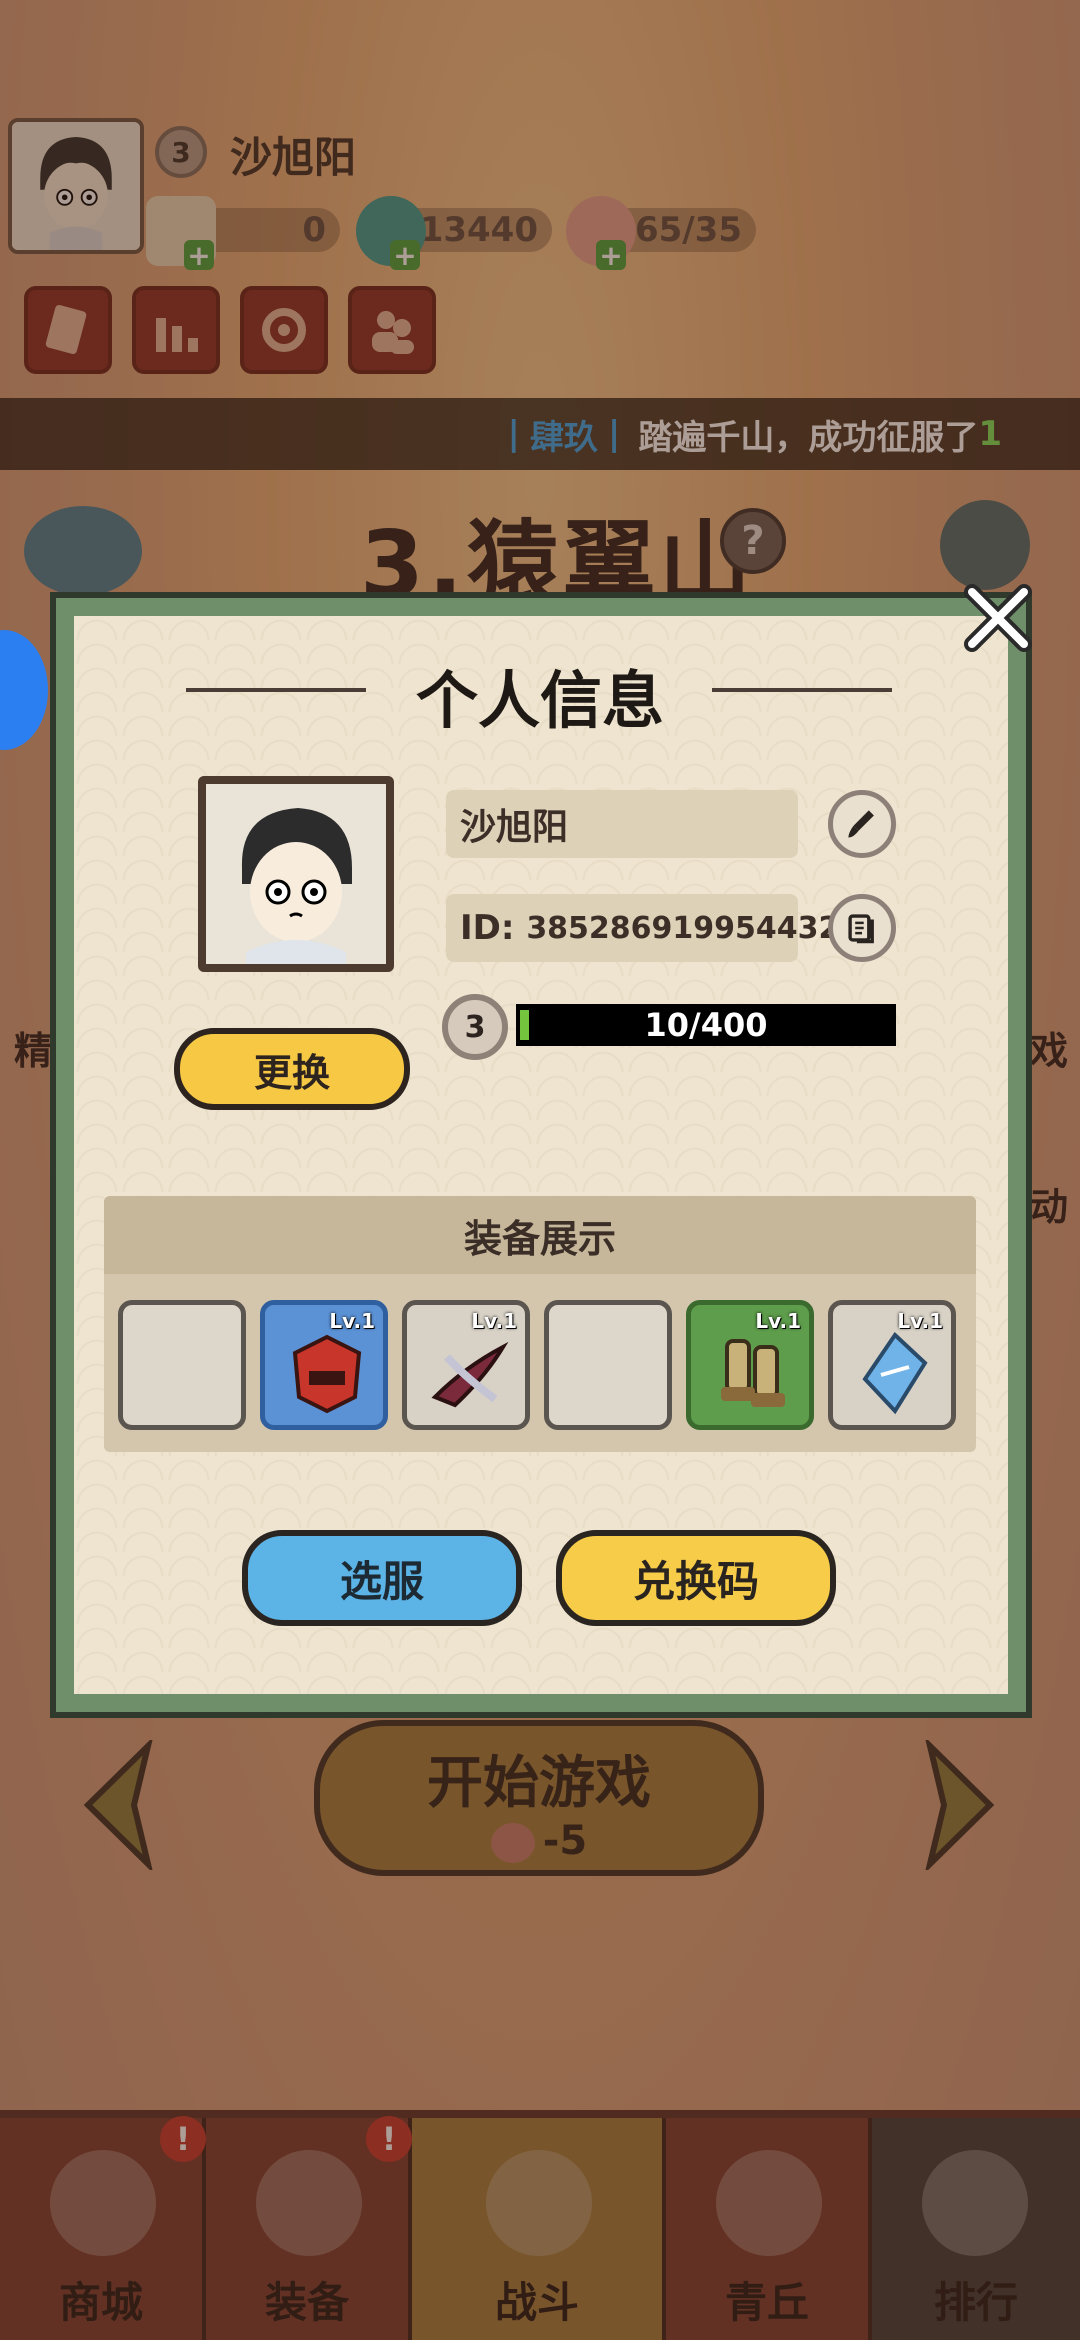  Describe the element at coordinates (539, 700) in the screenshot. I see `modal-title: 个人信息` at that location.